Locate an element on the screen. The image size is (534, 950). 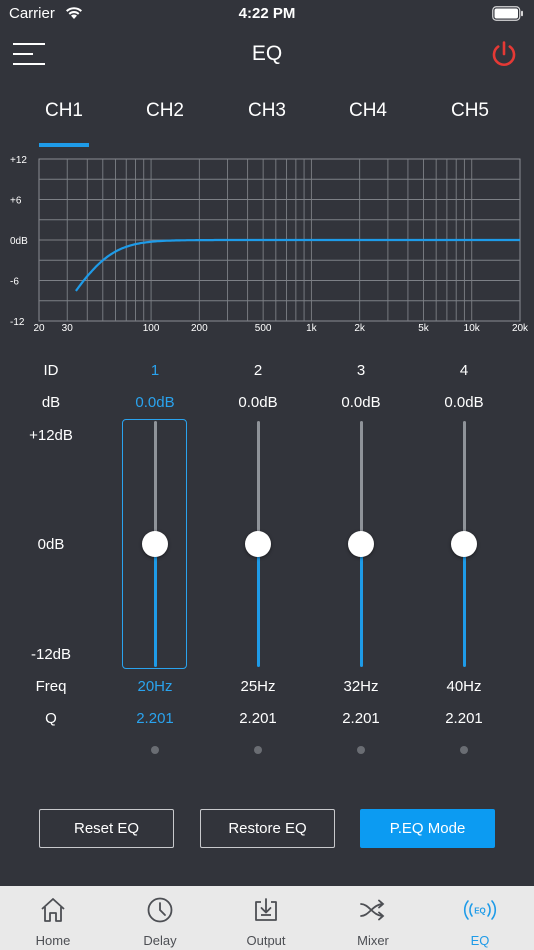
band-1-q: 2.201 is located at coordinates (155, 718).